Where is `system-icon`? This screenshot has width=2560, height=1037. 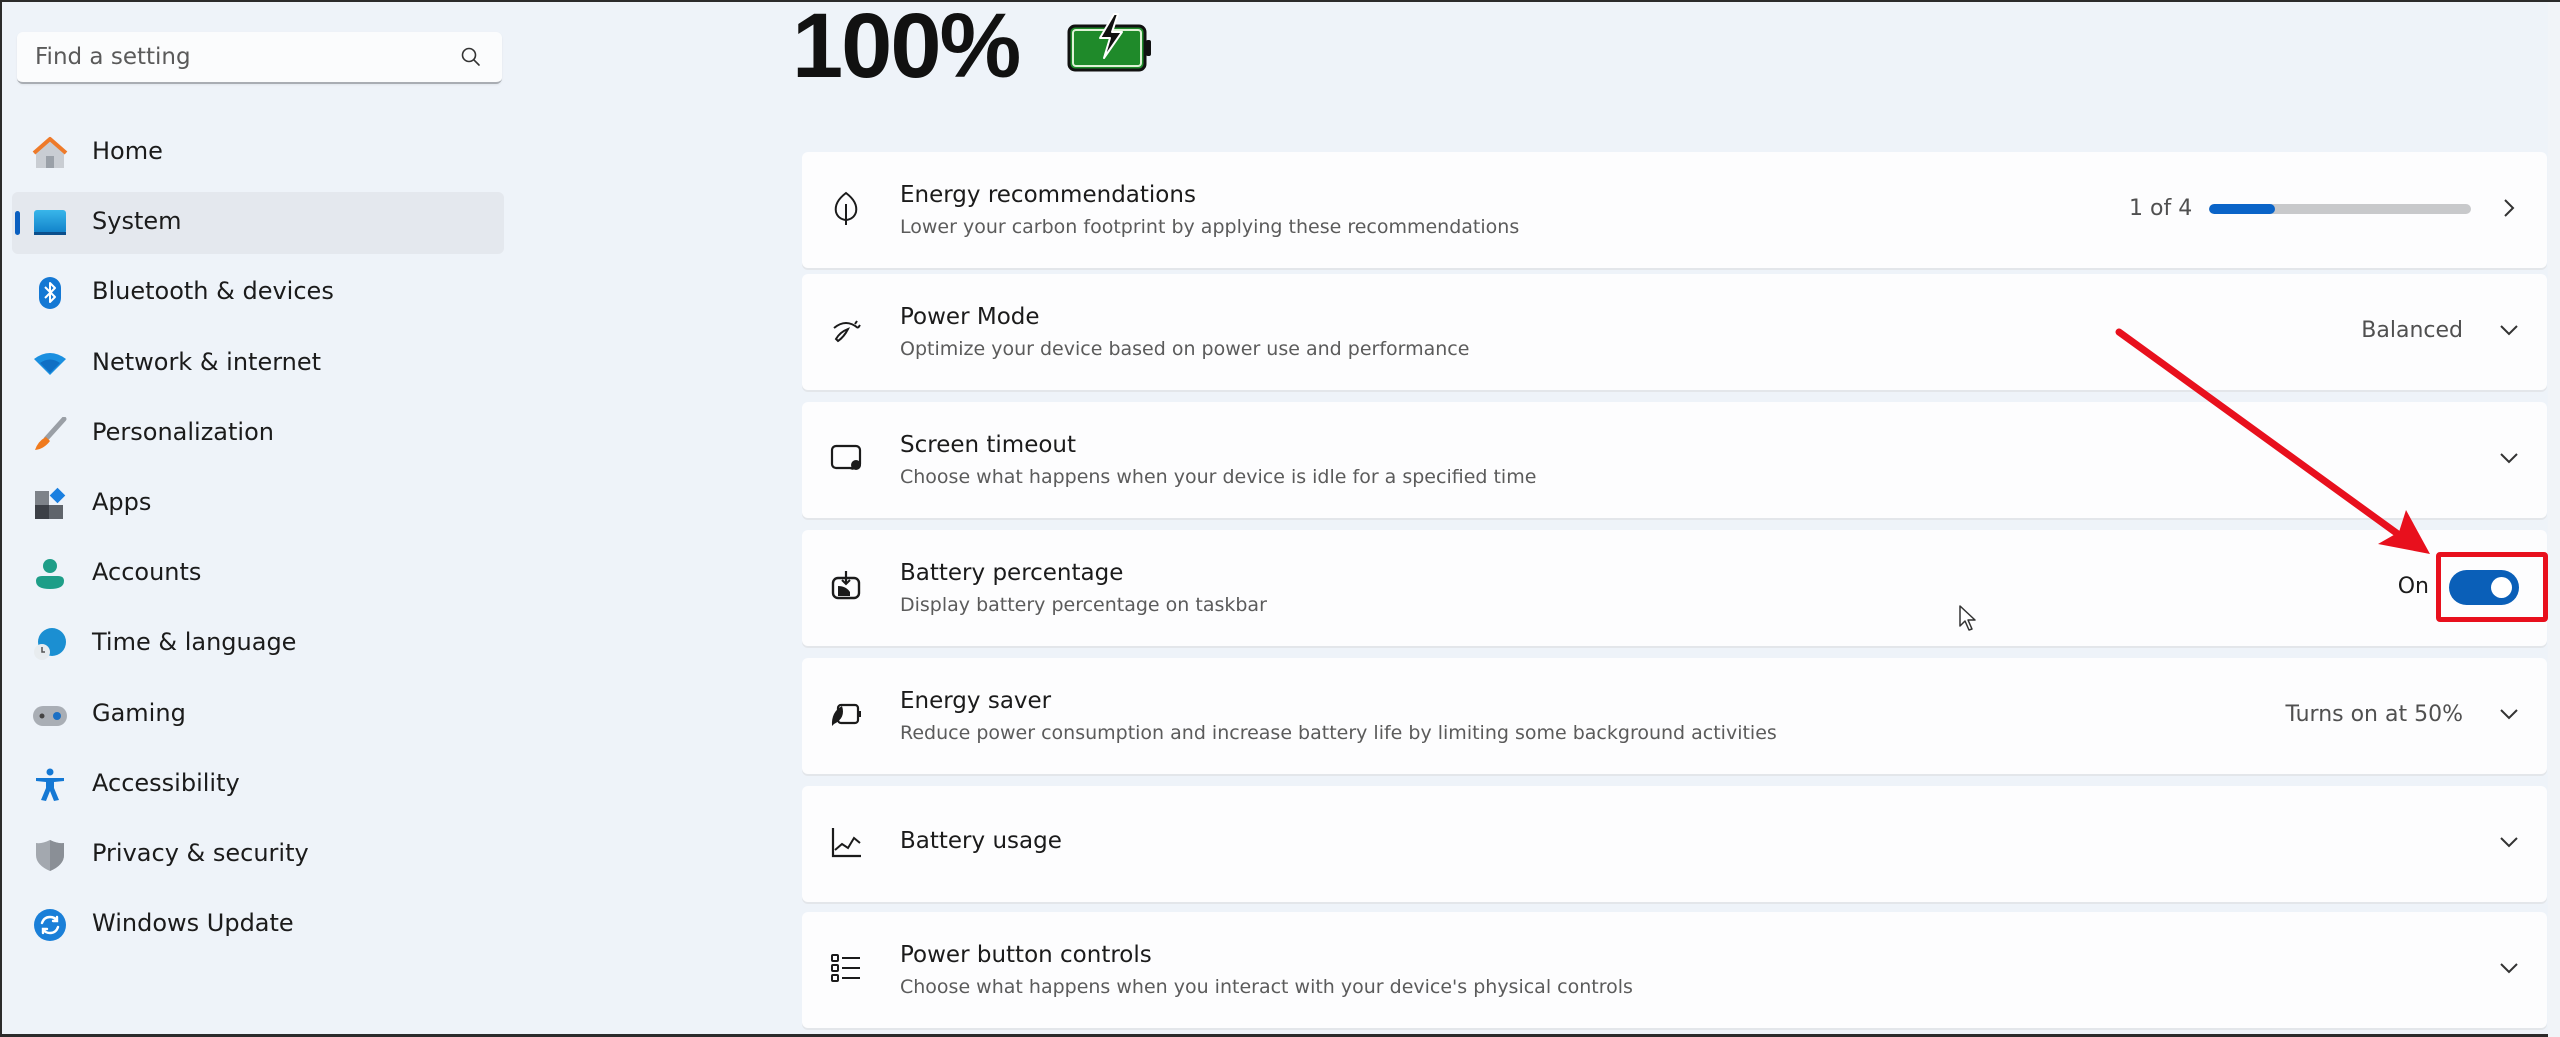 system-icon is located at coordinates (50, 223).